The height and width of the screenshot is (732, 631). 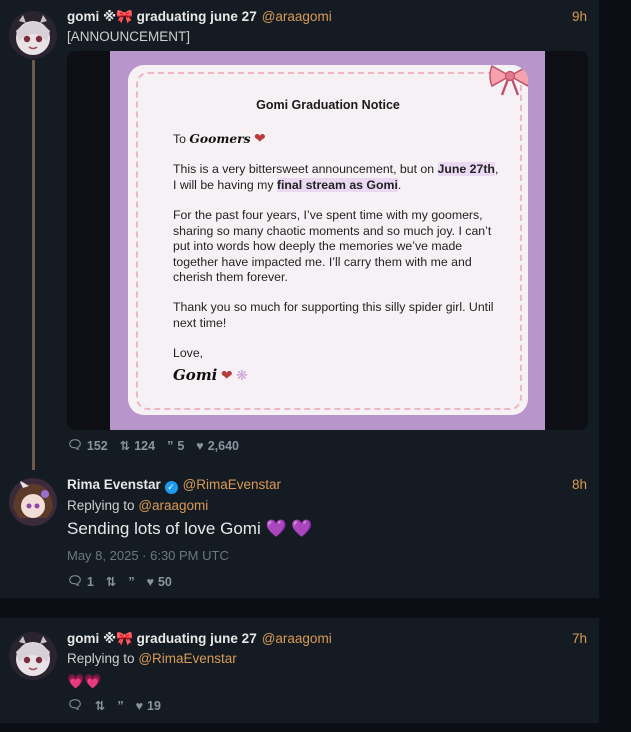 What do you see at coordinates (175, 446) in the screenshot?
I see `quote-stat: ” 5` at bounding box center [175, 446].